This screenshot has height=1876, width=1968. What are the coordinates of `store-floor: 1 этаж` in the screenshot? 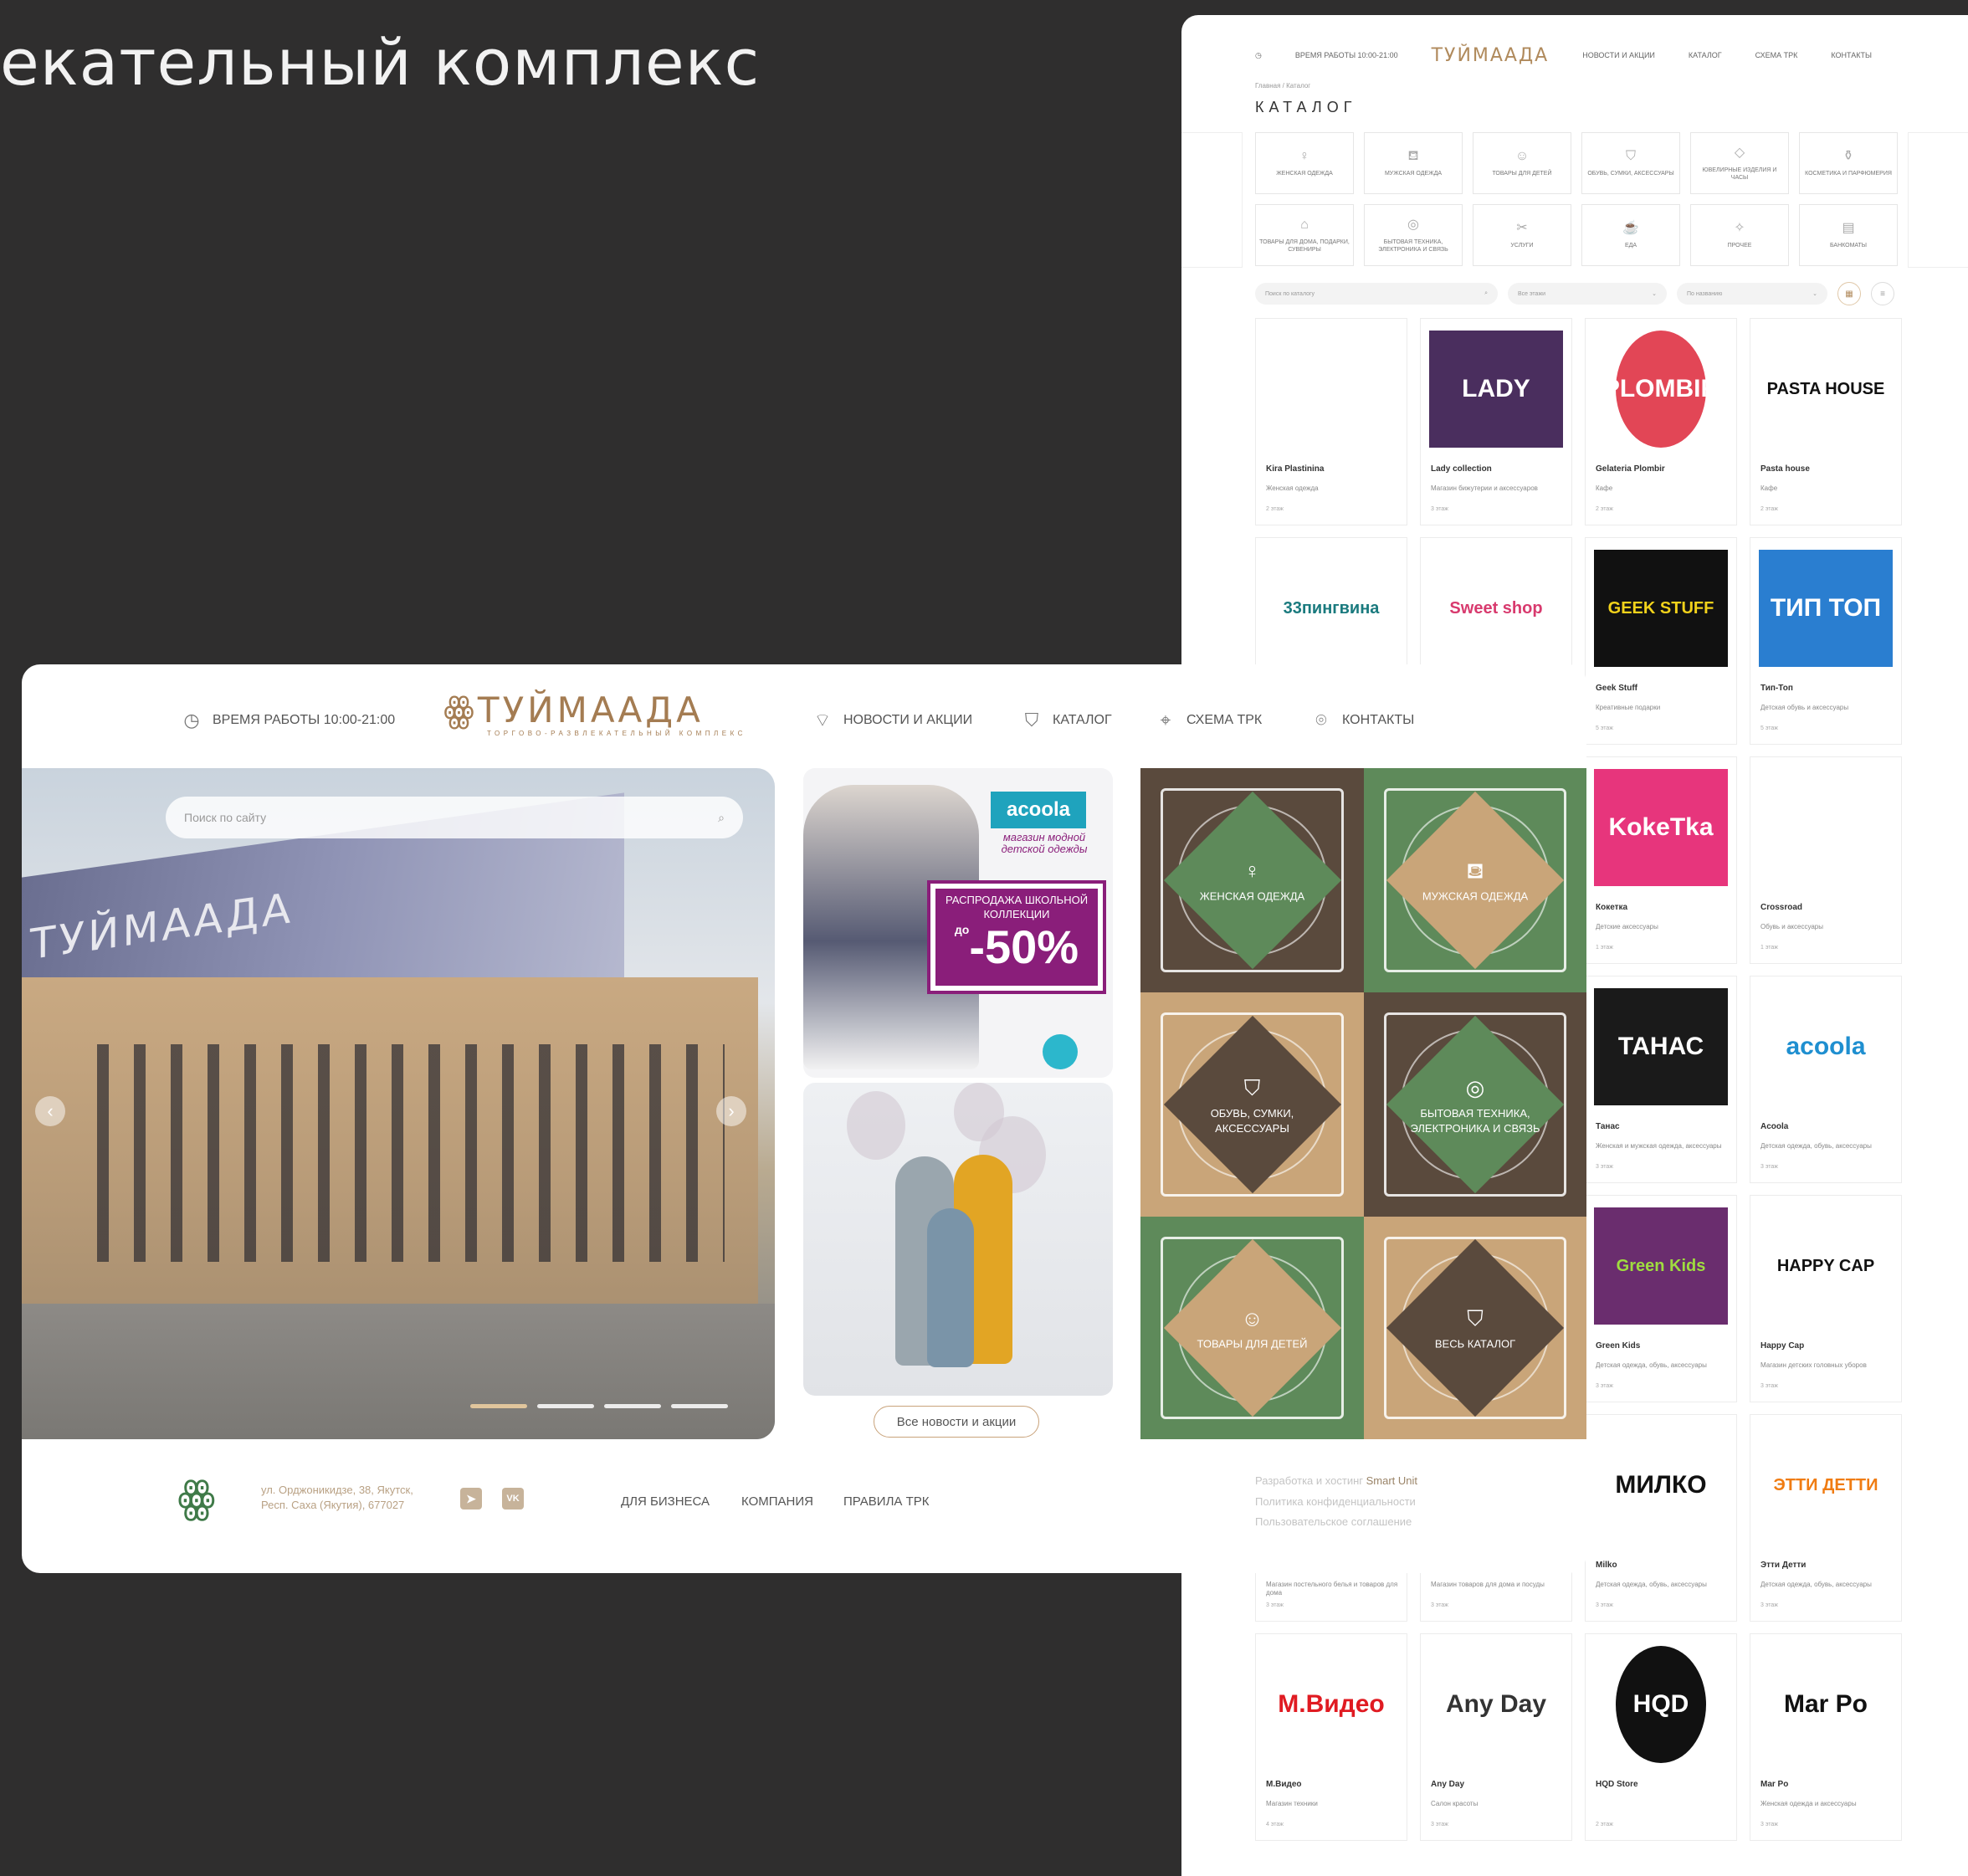 It's located at (1604, 948).